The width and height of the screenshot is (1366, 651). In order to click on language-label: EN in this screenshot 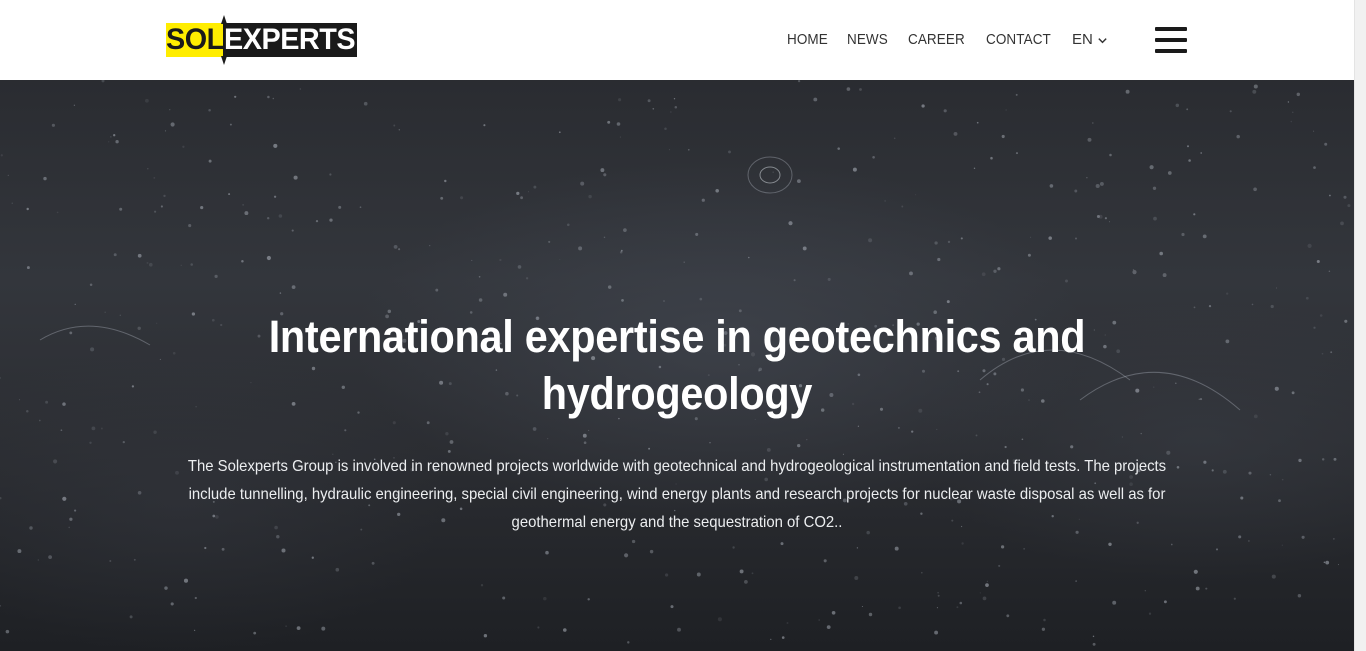, I will do `click(1082, 39)`.